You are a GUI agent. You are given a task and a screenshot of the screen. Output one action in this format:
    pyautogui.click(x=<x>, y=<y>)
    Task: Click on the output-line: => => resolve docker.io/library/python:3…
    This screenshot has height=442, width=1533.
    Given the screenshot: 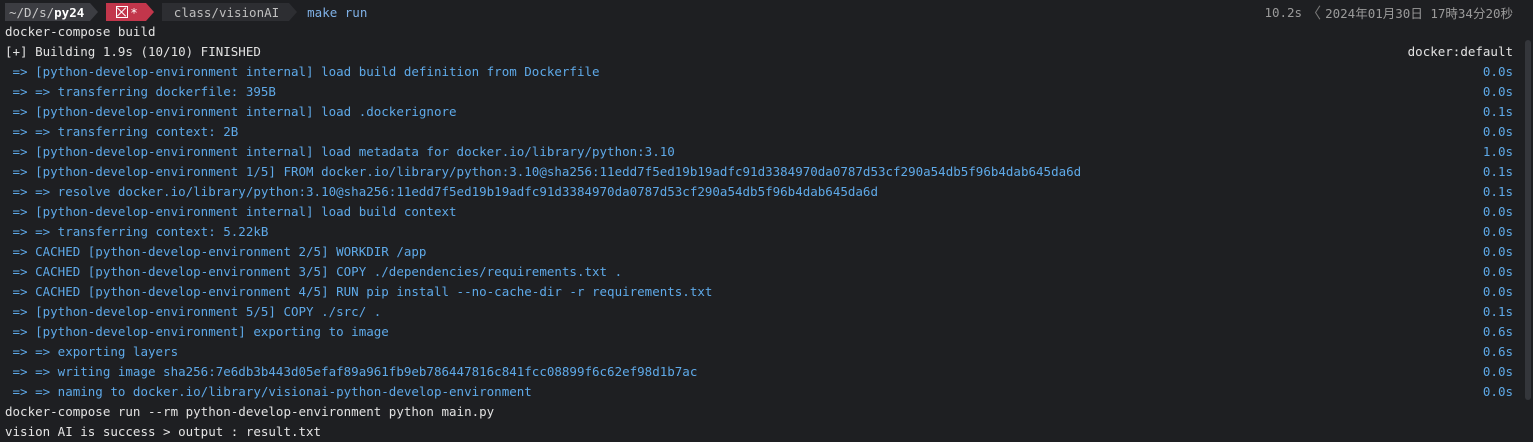 What is the action you would take?
    pyautogui.click(x=766, y=192)
    